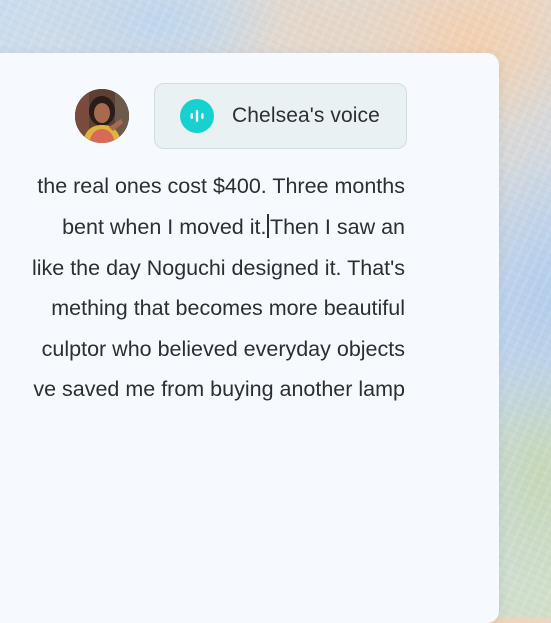 The height and width of the screenshot is (623, 551). What do you see at coordinates (218, 186) in the screenshot?
I see `text-line: the real ones cost $400. Three months` at bounding box center [218, 186].